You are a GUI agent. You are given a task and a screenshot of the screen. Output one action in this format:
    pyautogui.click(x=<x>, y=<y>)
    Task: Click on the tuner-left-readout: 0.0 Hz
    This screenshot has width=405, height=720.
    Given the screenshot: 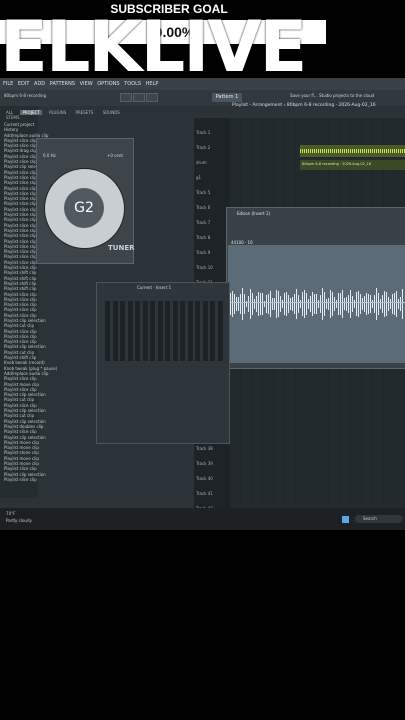 What is the action you would take?
    pyautogui.click(x=49, y=155)
    